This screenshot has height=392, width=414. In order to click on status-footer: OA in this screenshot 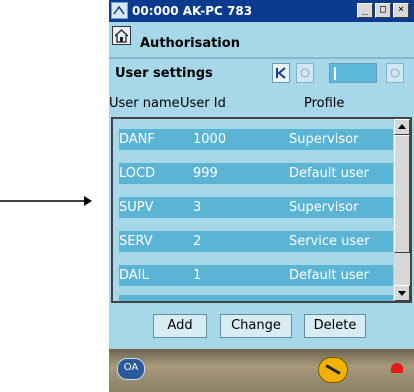, I will do `click(261, 370)`.